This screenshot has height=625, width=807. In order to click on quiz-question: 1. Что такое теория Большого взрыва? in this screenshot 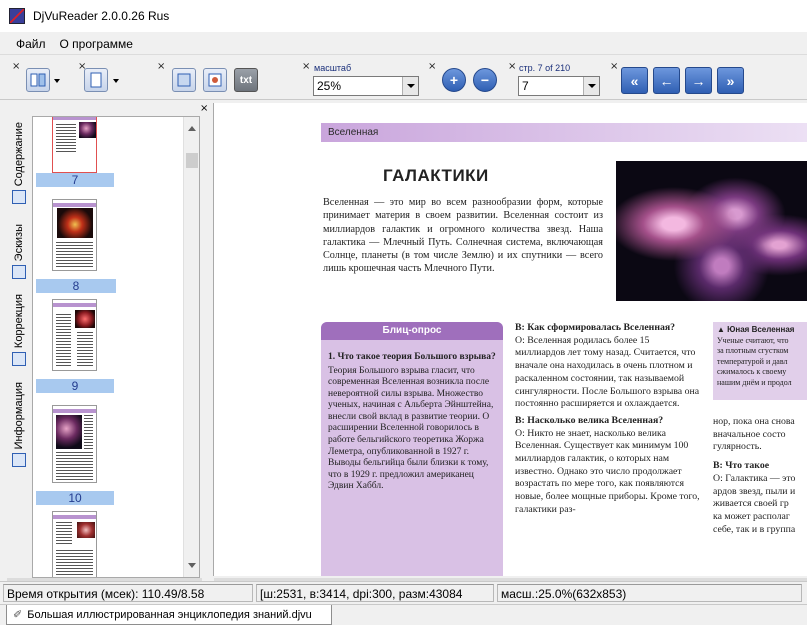, I will do `click(412, 357)`.